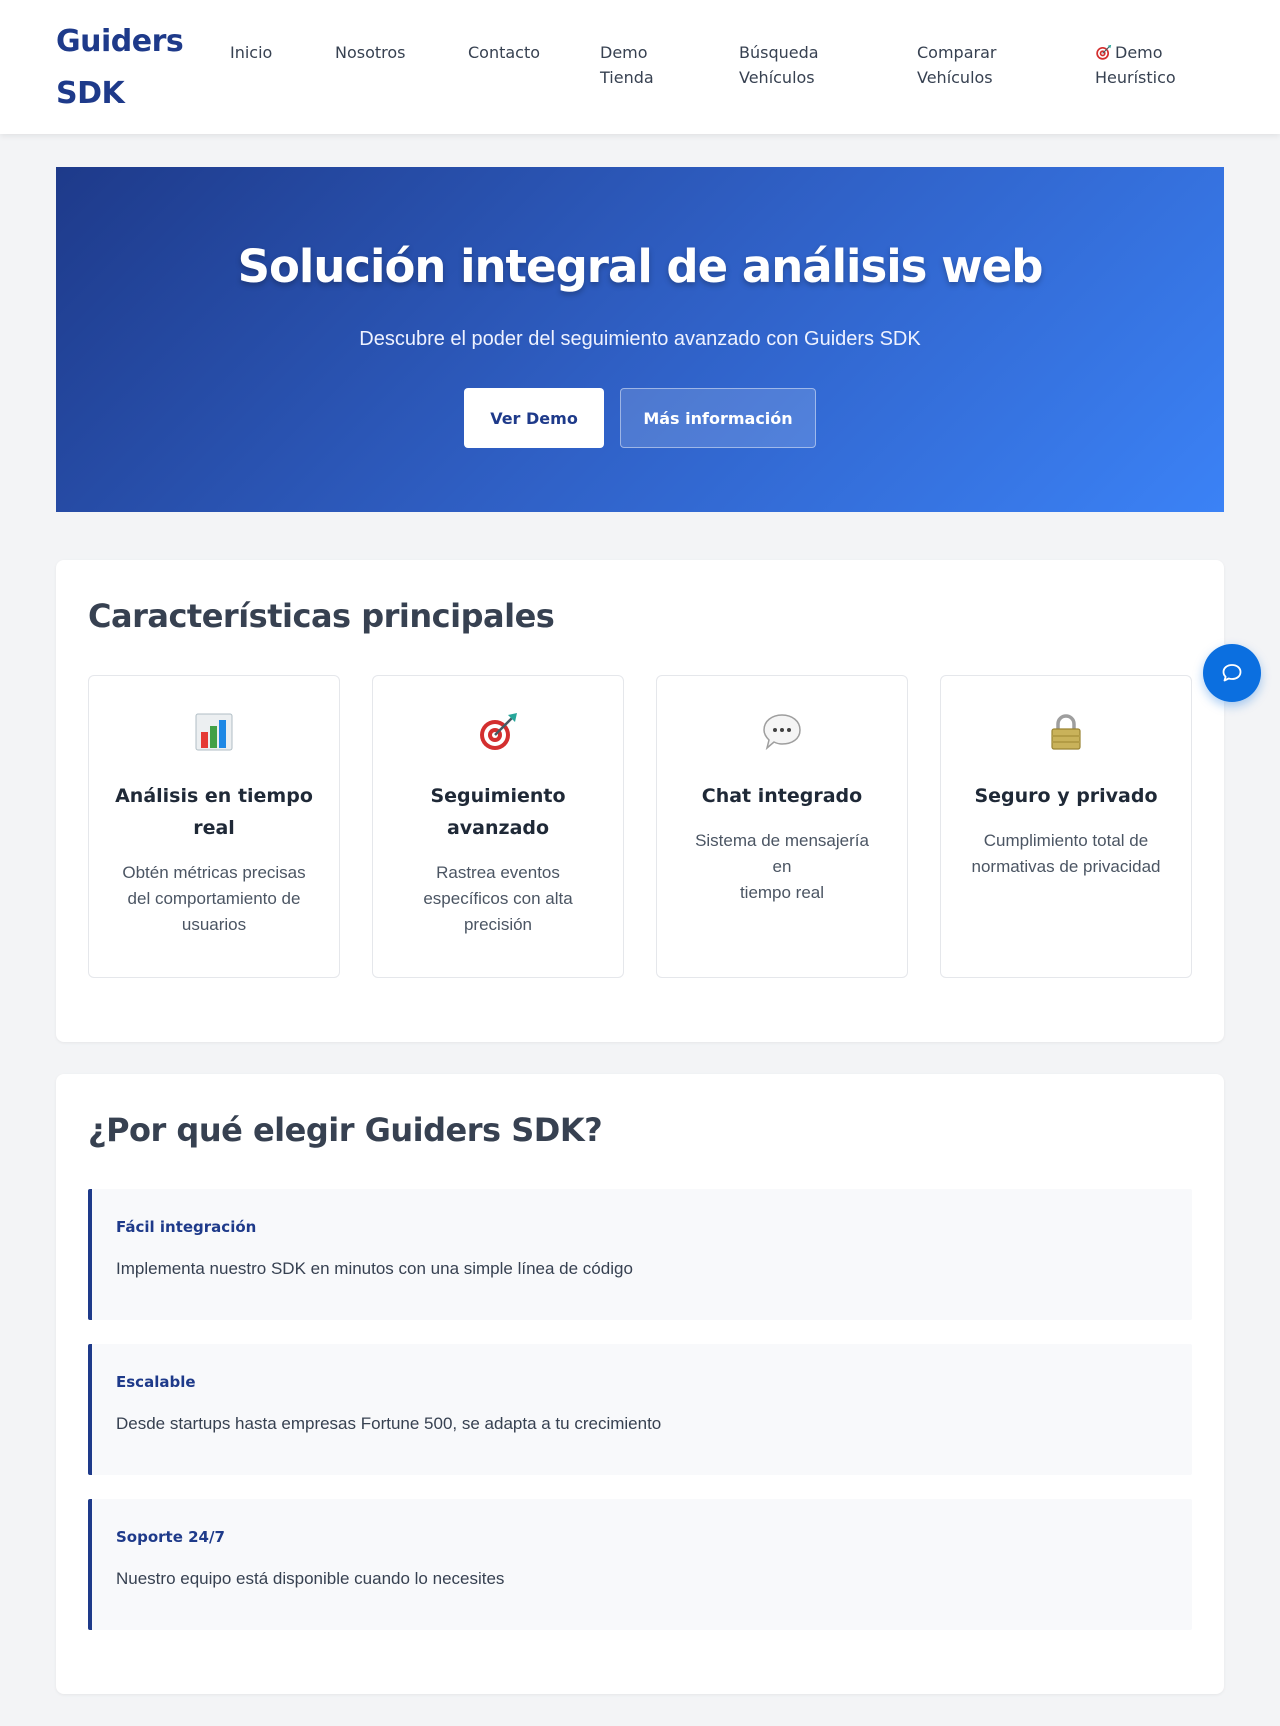 The width and height of the screenshot is (1280, 1726). I want to click on feature-description-line: normativas de privacidad, so click(1066, 866).